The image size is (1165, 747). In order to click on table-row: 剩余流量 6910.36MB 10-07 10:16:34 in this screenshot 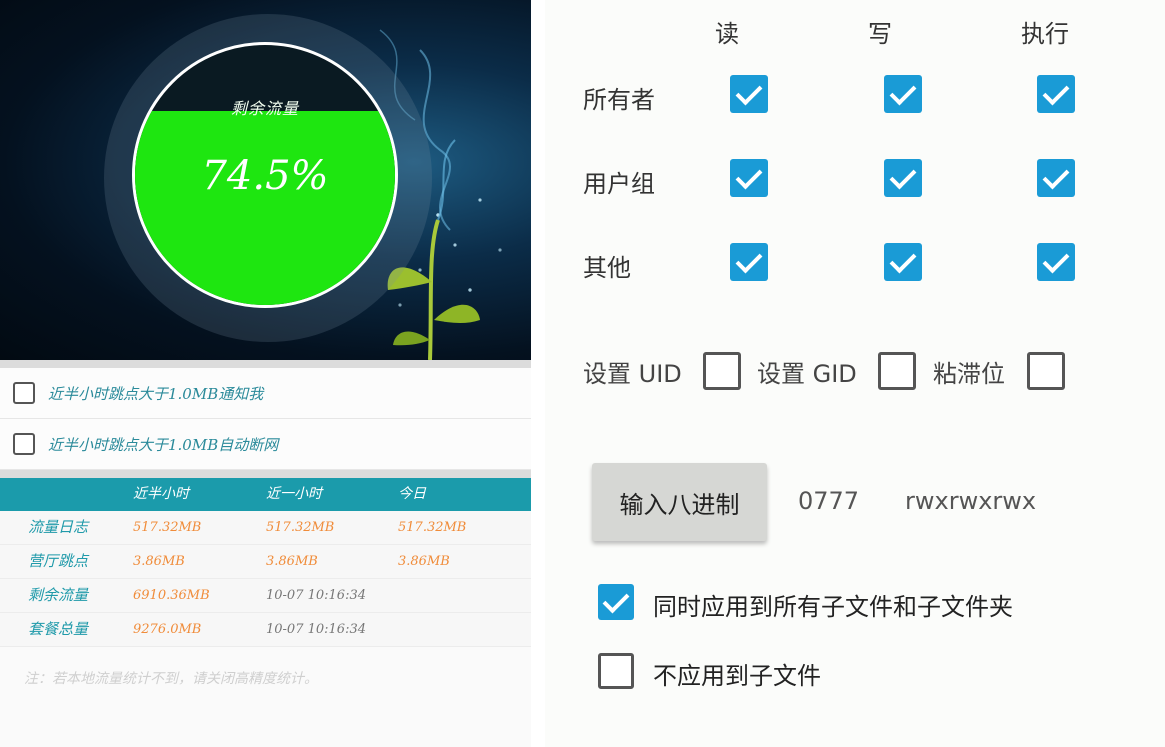, I will do `click(265, 596)`.